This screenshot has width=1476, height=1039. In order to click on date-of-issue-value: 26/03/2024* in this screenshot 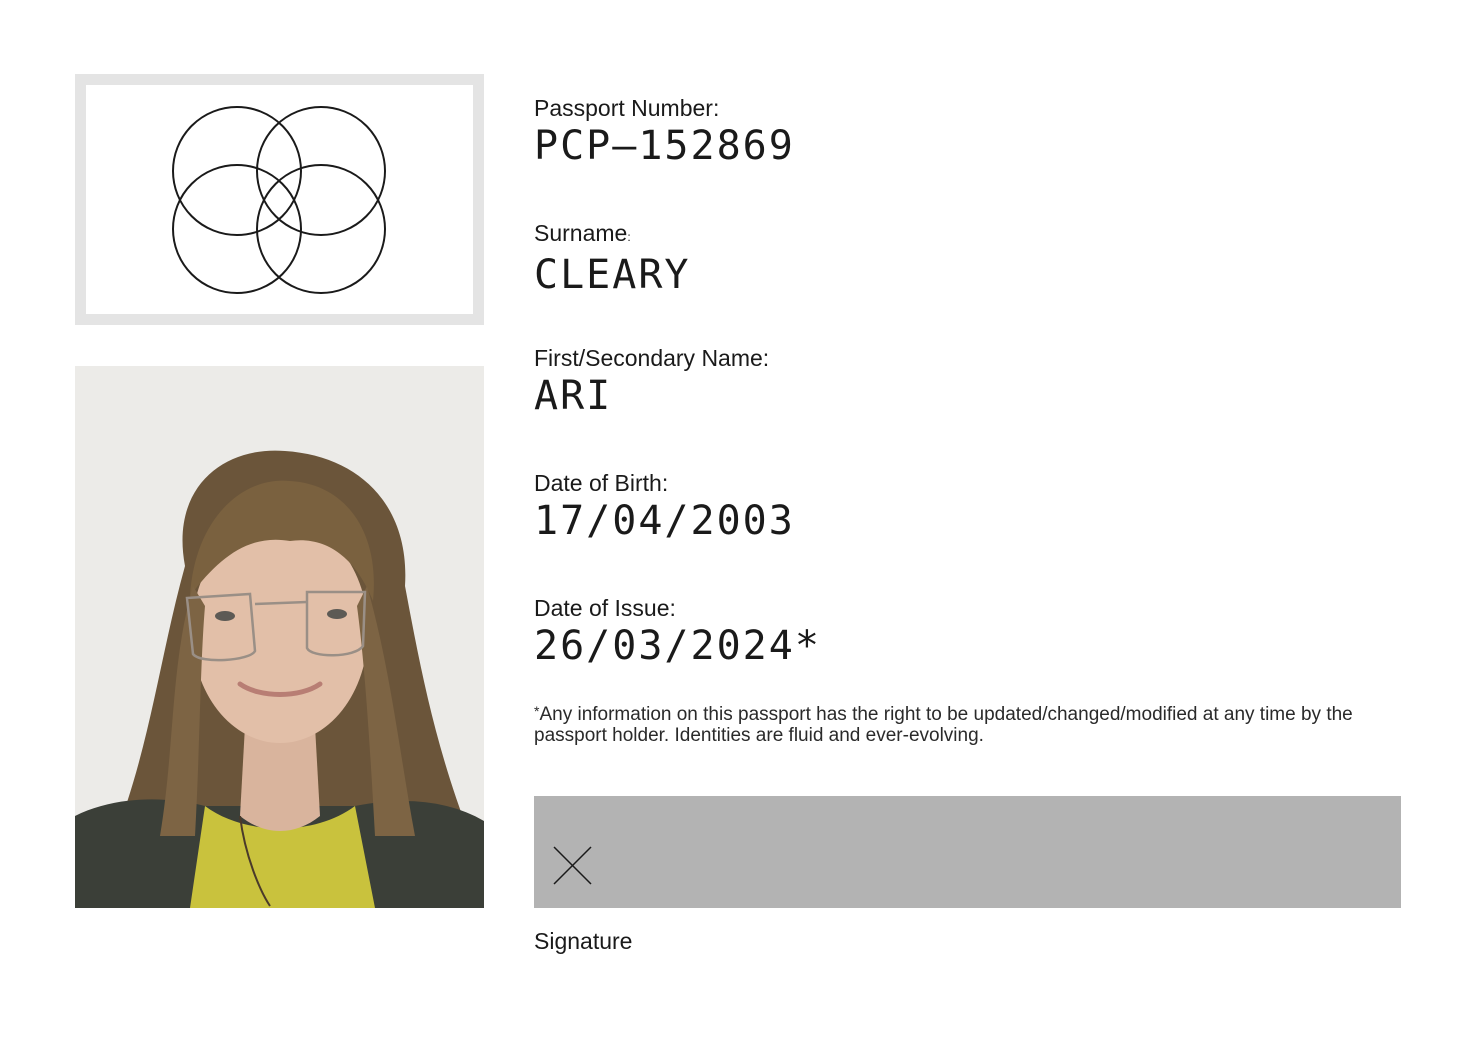, I will do `click(677, 646)`.